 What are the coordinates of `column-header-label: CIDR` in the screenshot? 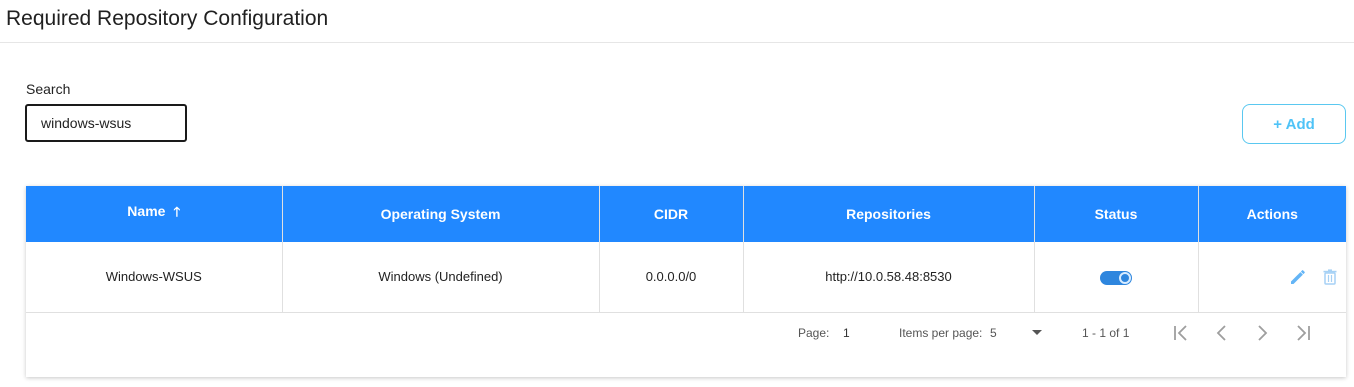 It's located at (671, 214).